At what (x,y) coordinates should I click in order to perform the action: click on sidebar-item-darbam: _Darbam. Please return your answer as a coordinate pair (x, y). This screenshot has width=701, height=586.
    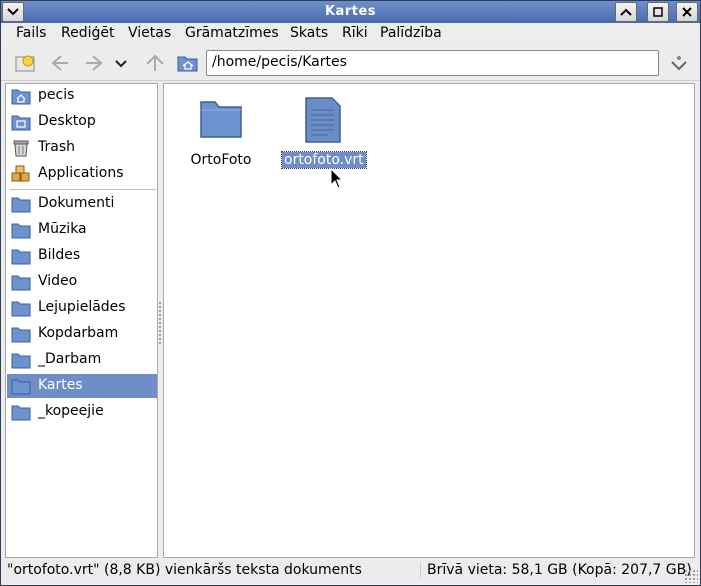
    Looking at the image, I should click on (82, 360).